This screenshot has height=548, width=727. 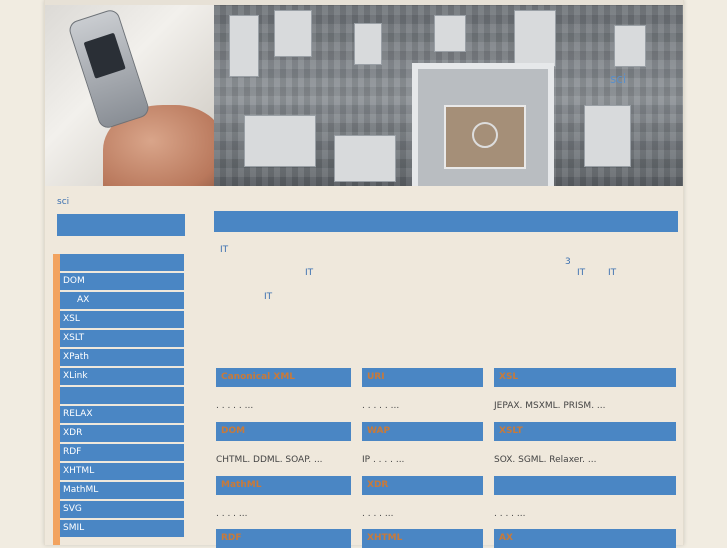 What do you see at coordinates (74, 338) in the screenshot?
I see `sidebar-item-label: XSLT` at bounding box center [74, 338].